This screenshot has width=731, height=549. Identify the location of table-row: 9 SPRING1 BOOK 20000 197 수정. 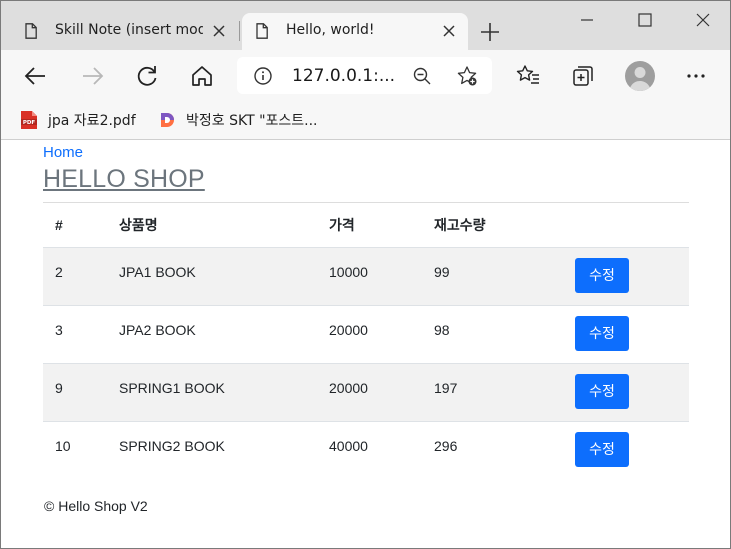
(366, 392).